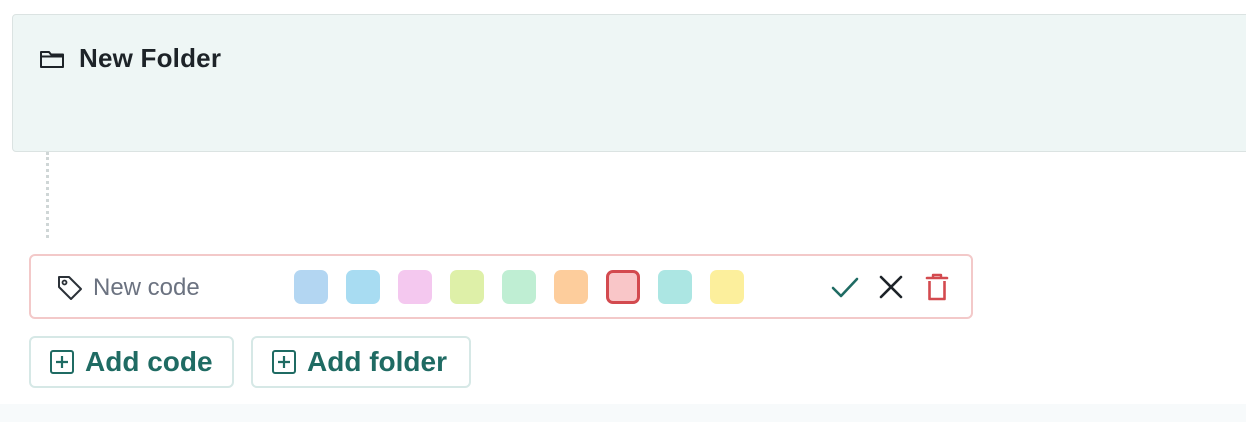 The height and width of the screenshot is (422, 1246). I want to click on confirm-button, so click(845, 287).